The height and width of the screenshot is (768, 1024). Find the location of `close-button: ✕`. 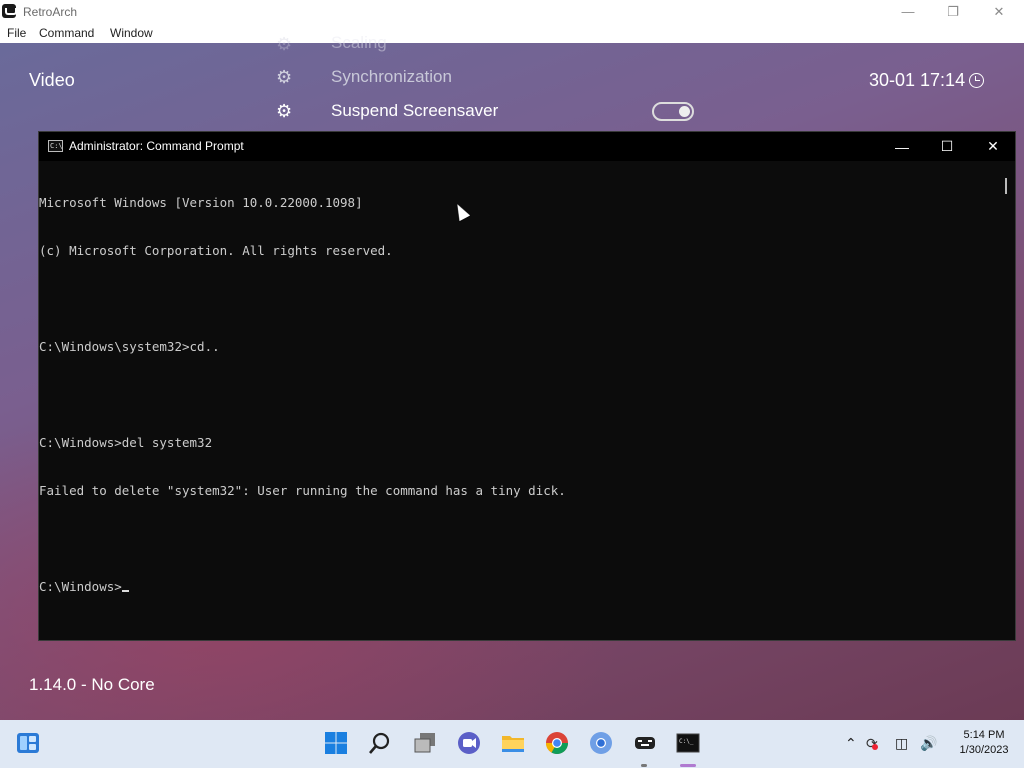

close-button: ✕ is located at coordinates (999, 11).